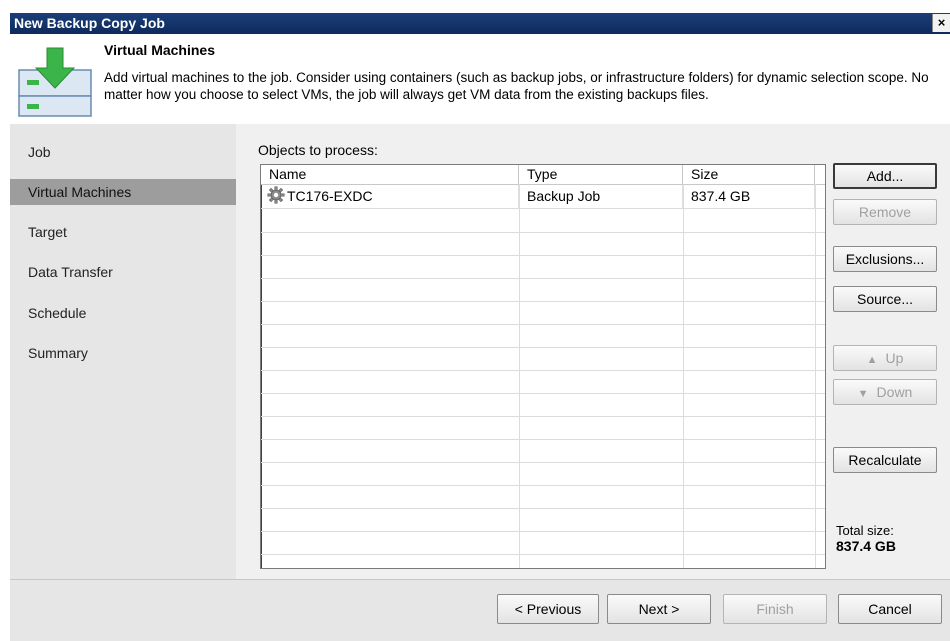  I want to click on table-row: TC176-EXDC Backup Job 837.4 GB, so click(543, 197).